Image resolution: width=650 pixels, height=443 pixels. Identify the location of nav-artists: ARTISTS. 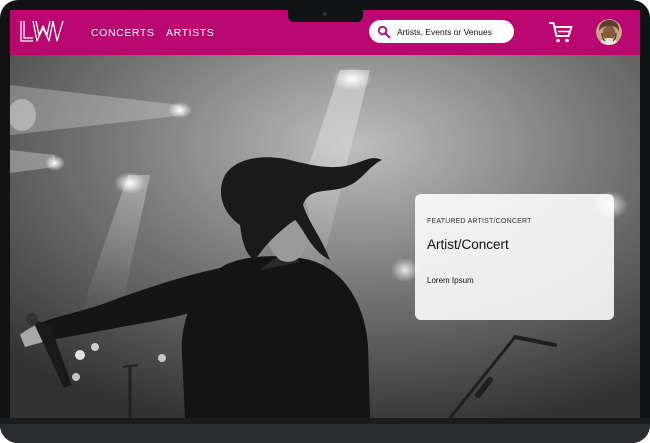
(190, 33).